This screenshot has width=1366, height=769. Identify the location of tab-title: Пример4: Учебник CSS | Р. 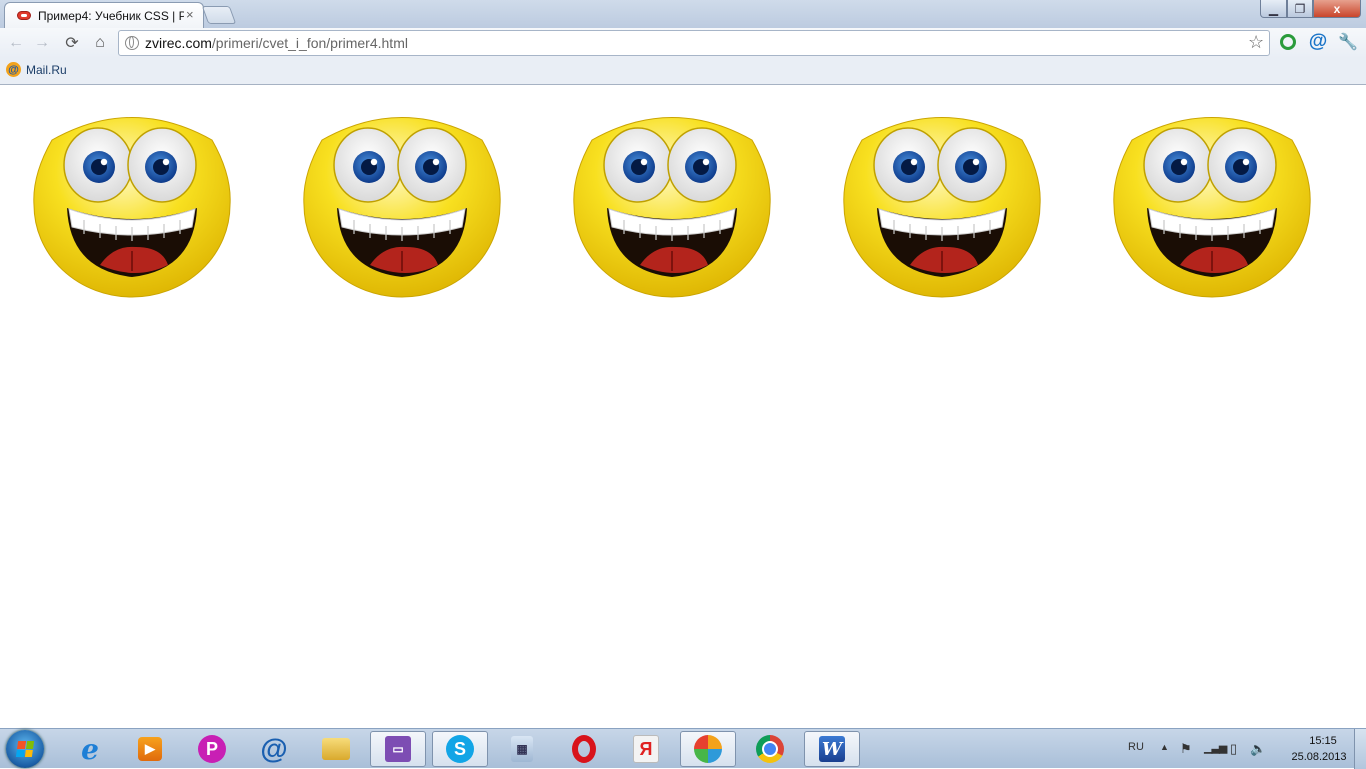
(111, 16).